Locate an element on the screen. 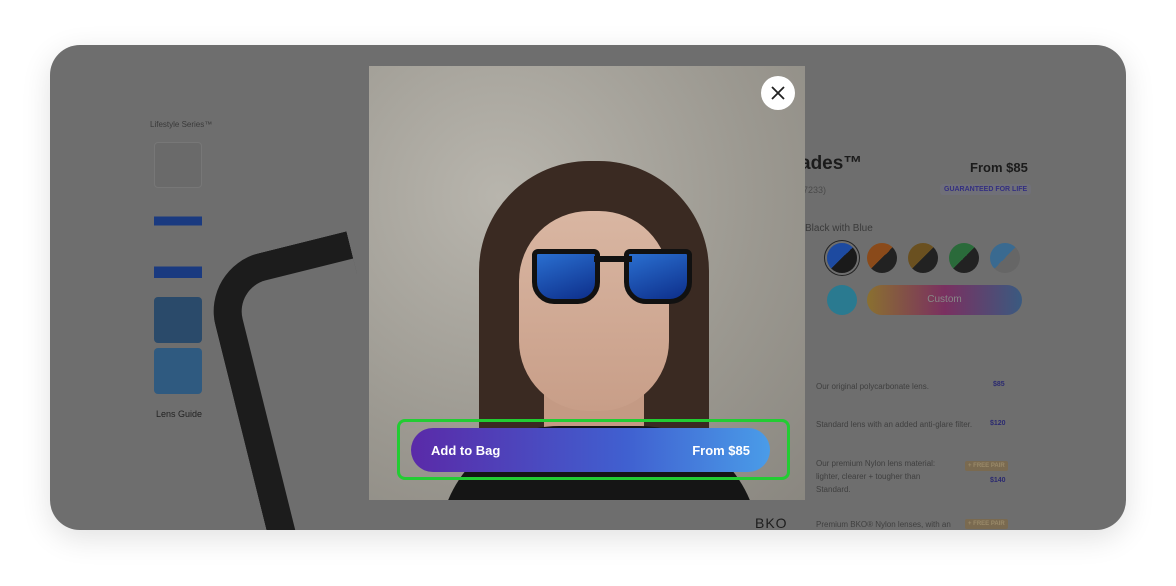  product-price: From $85 is located at coordinates (999, 167).